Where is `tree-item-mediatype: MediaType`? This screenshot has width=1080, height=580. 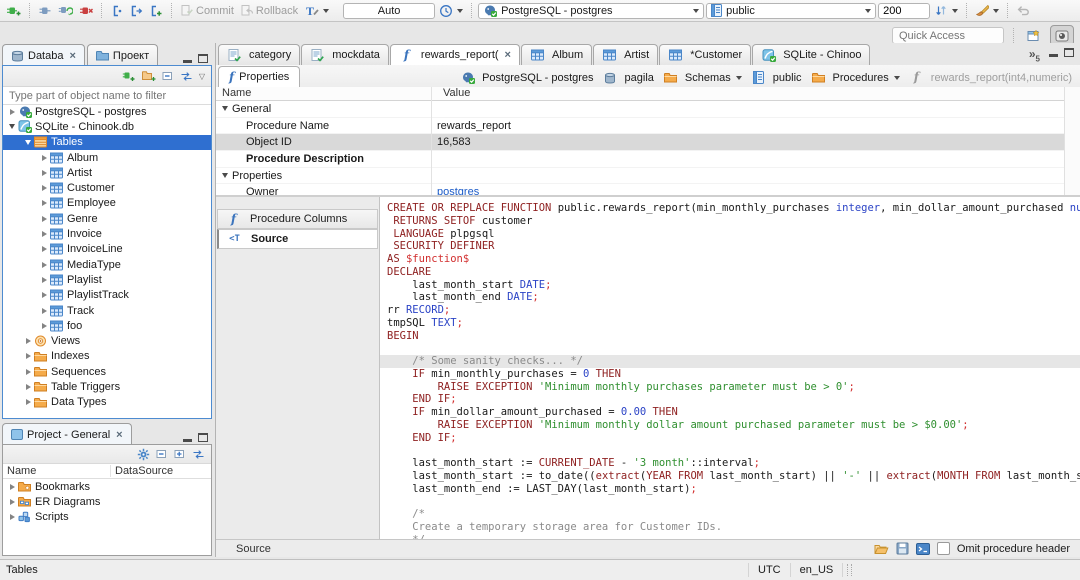
tree-item-mediatype: MediaType is located at coordinates (107, 264).